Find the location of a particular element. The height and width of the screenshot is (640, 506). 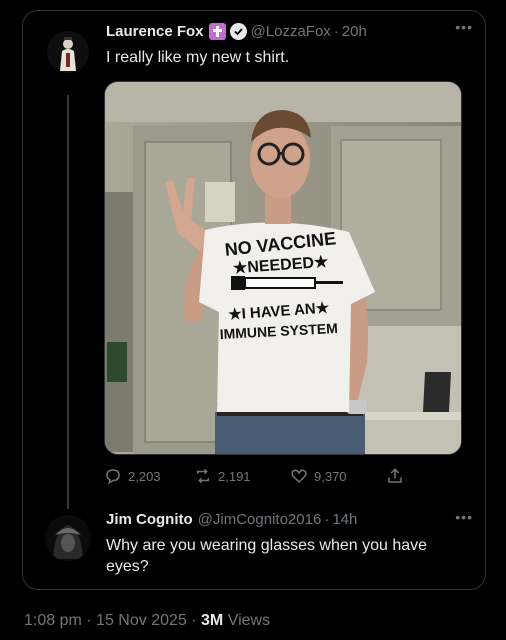

verified-check-icon is located at coordinates (238, 31).